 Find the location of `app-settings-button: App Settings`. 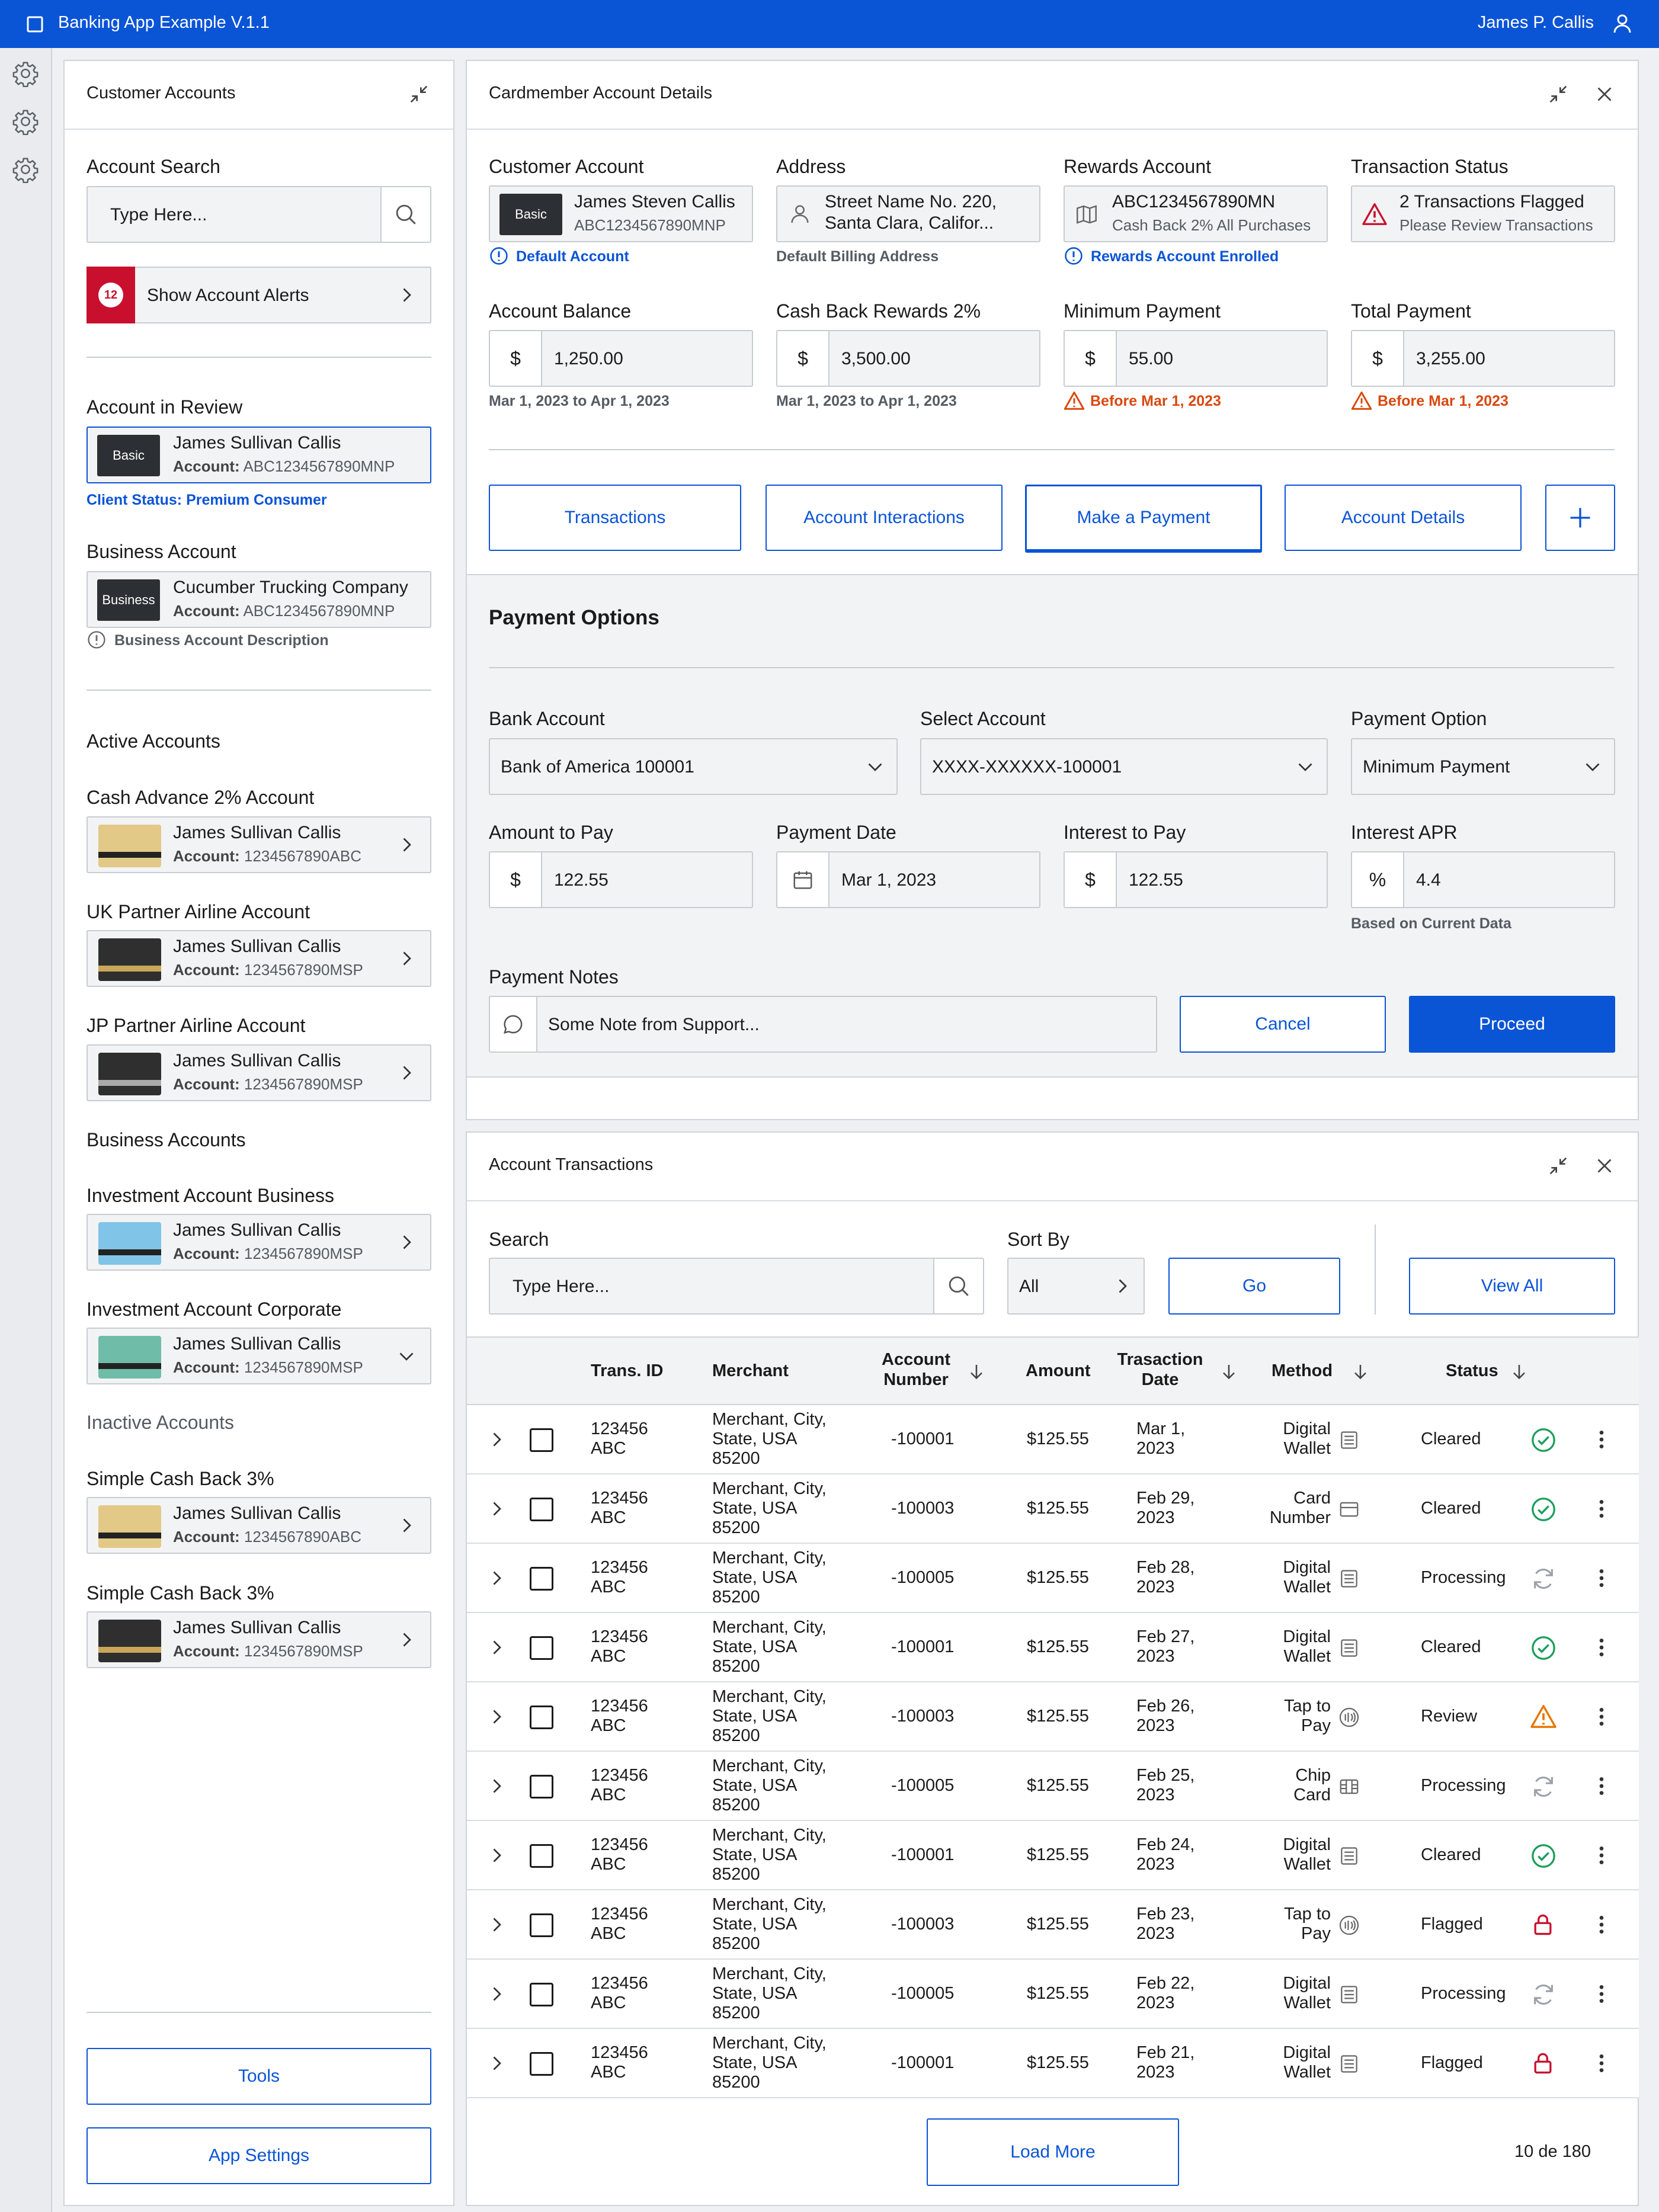

app-settings-button: App Settings is located at coordinates (259, 2155).